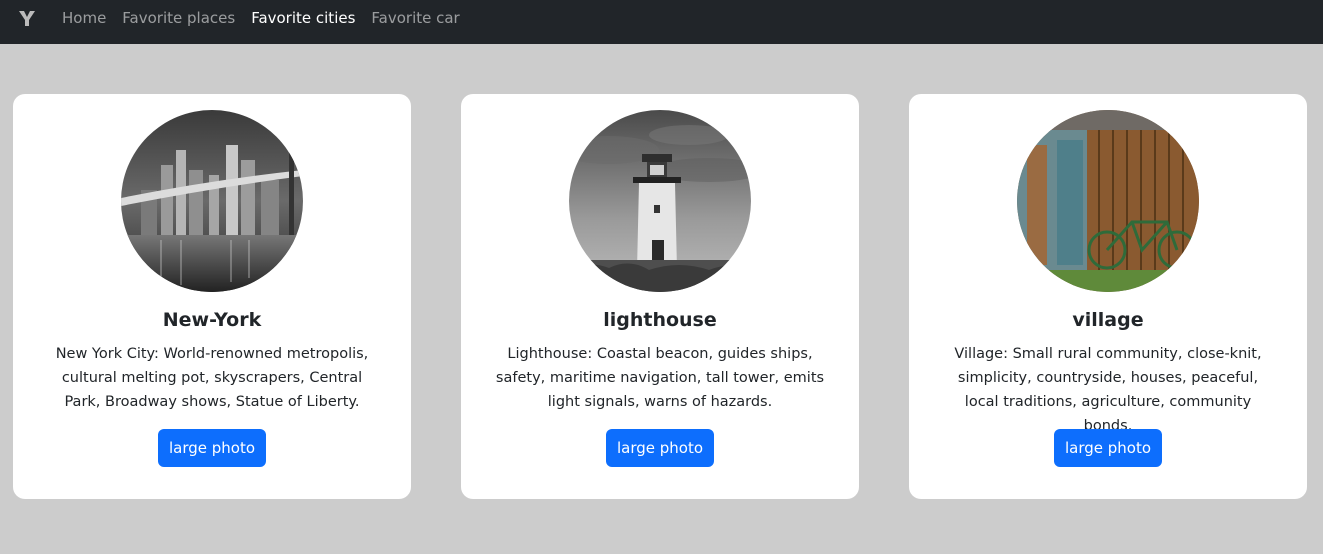 This screenshot has height=554, width=1323. I want to click on y-logo-icon, so click(27, 18).